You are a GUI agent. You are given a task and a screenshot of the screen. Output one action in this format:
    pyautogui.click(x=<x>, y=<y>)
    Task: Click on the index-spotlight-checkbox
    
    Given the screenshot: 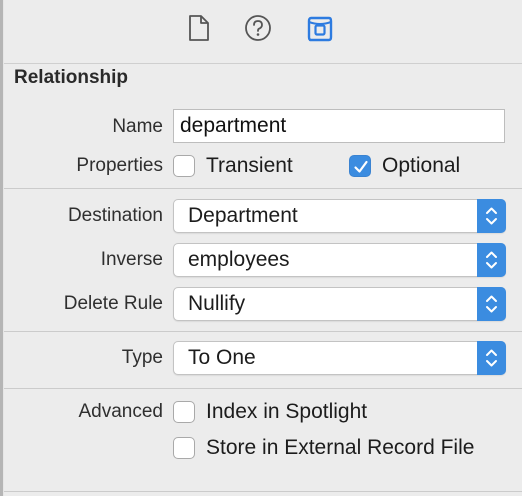 What is the action you would take?
    pyautogui.click(x=184, y=412)
    